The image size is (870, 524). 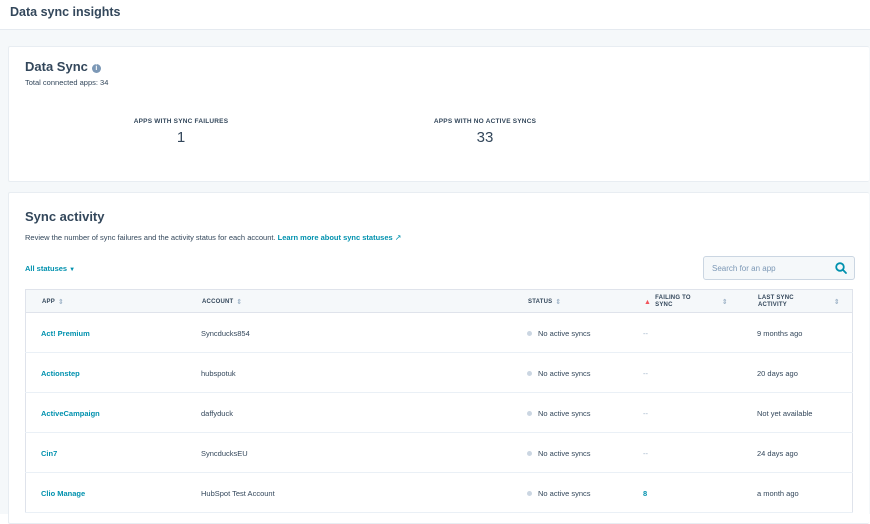 I want to click on column-header-status: STATUS ⇕, so click(x=544, y=302).